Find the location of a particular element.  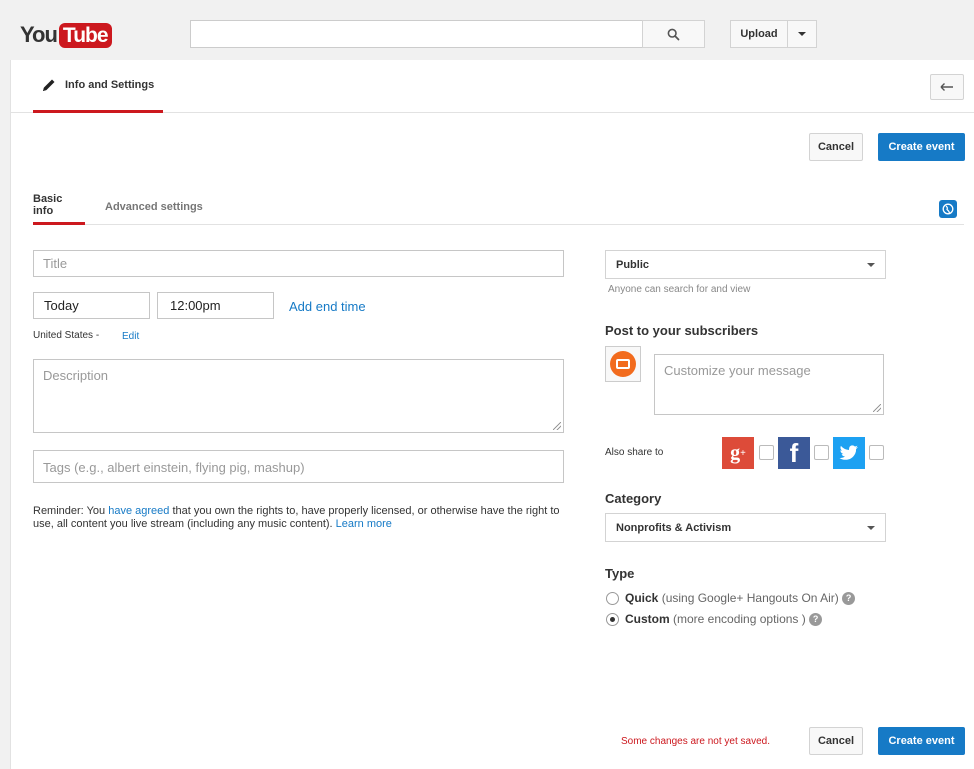

twitter-checkbox is located at coordinates (876, 452).